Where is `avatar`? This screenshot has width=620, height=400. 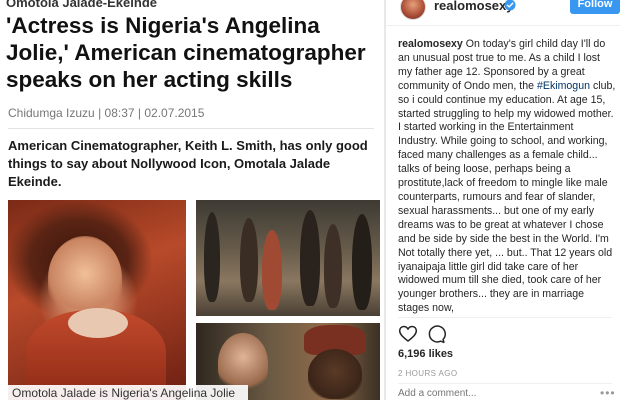 avatar is located at coordinates (413, 10).